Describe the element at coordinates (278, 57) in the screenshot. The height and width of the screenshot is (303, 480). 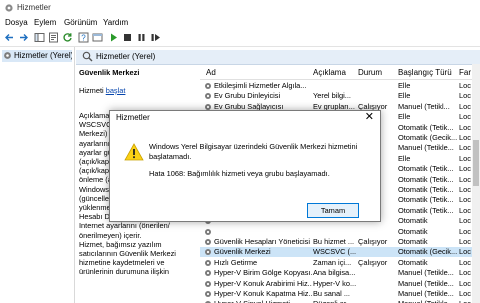
I see `panel-header: Hizmetler (Yerel)` at that location.